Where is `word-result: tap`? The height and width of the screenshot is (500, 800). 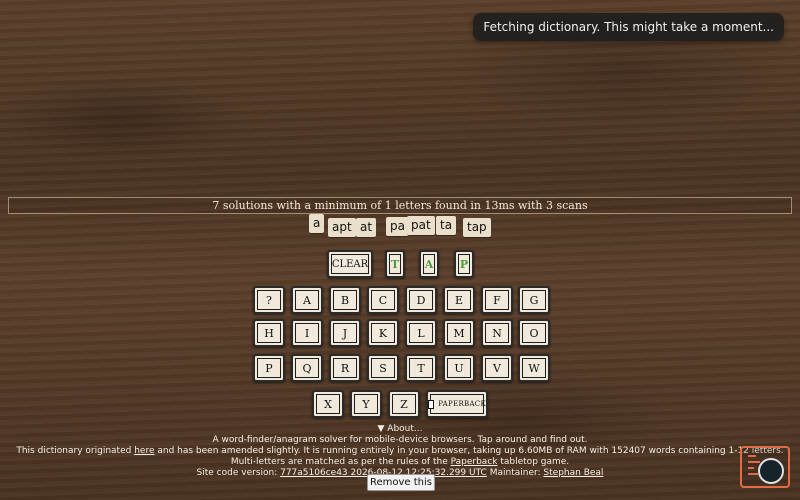
word-result: tap is located at coordinates (477, 227).